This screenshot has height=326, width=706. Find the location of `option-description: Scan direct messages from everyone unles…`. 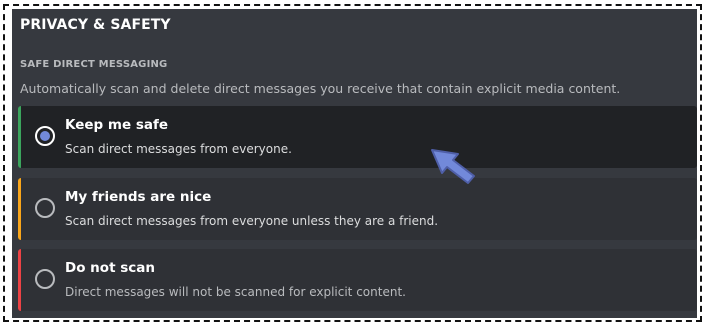

option-description: Scan direct messages from everyone unles… is located at coordinates (252, 221).